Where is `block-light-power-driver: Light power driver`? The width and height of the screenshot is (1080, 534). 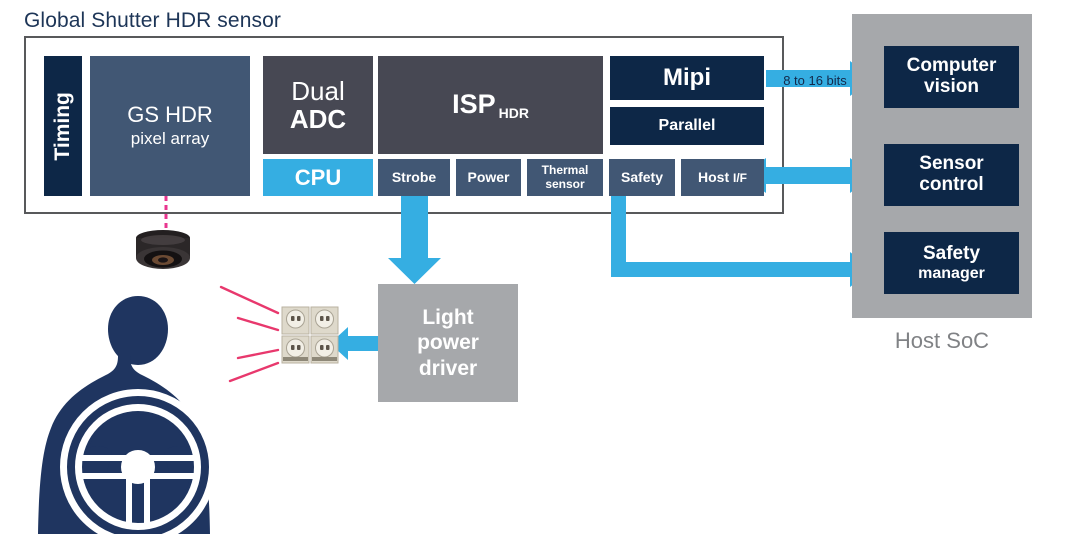 block-light-power-driver: Light power driver is located at coordinates (448, 343).